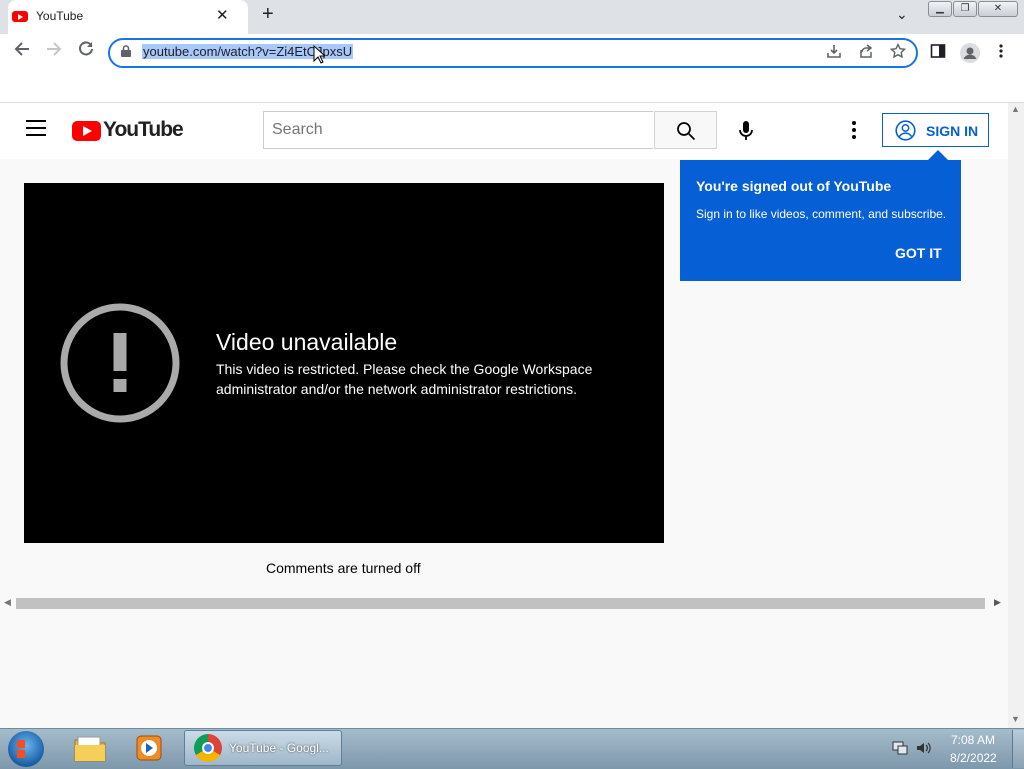 This screenshot has height=769, width=1024. Describe the element at coordinates (320, 56) in the screenshot. I see `mouse-cursor-icon` at that location.